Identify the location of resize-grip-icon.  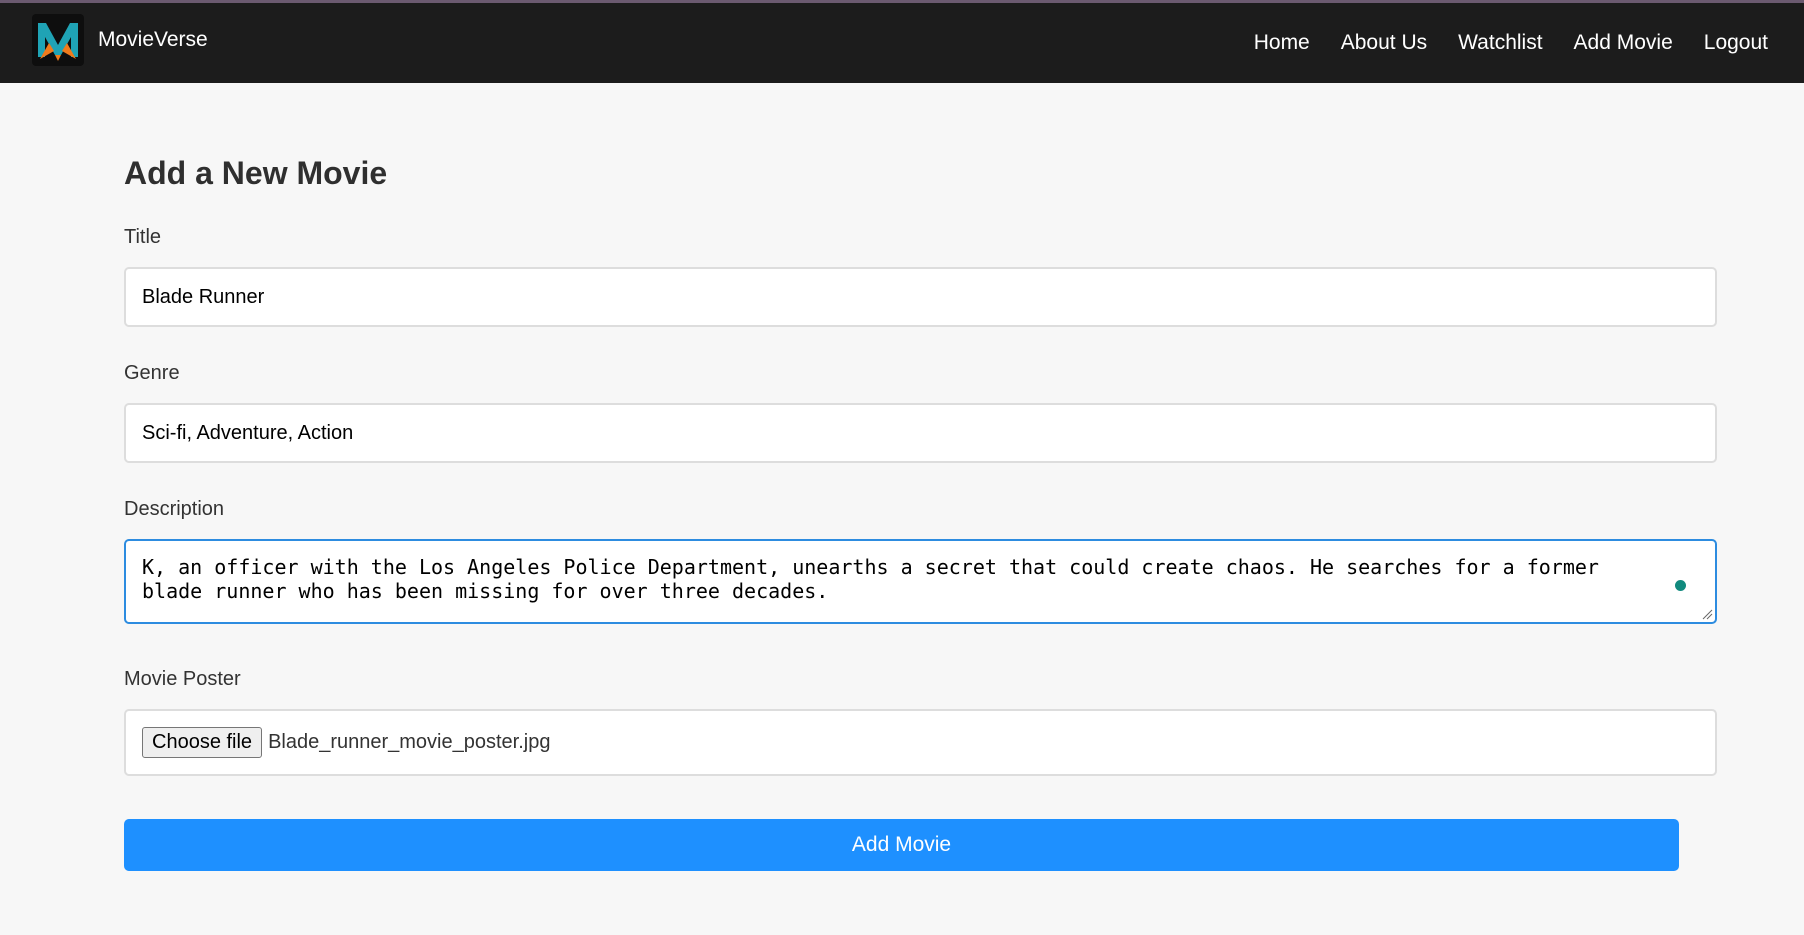
(1707, 614).